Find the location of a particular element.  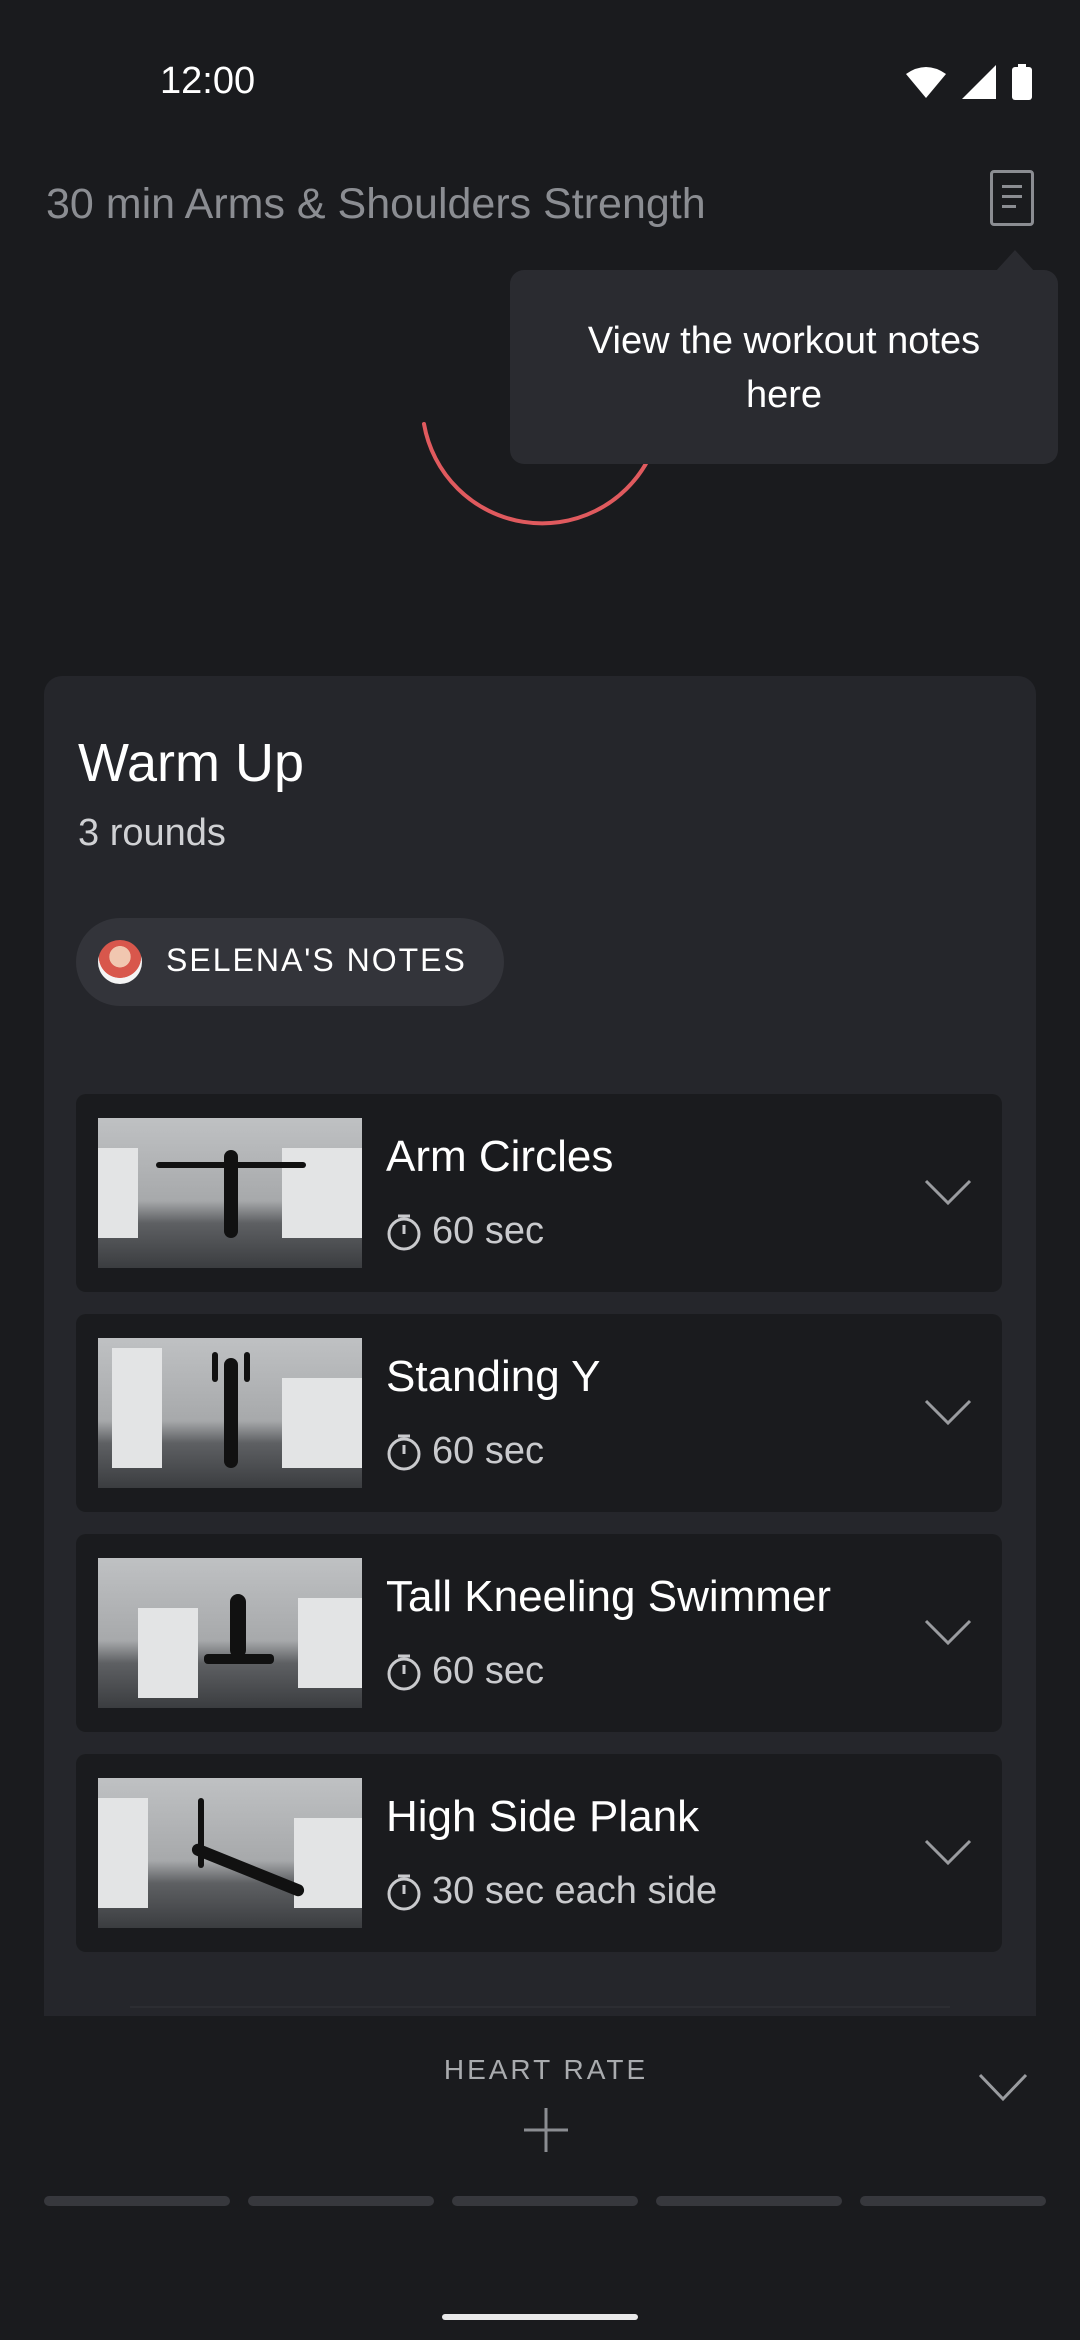

exercise-duration-text: 30 sec each side is located at coordinates (575, 1891).